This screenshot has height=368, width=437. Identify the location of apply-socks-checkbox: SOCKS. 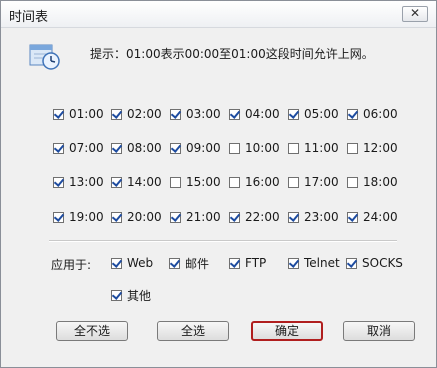
(374, 263).